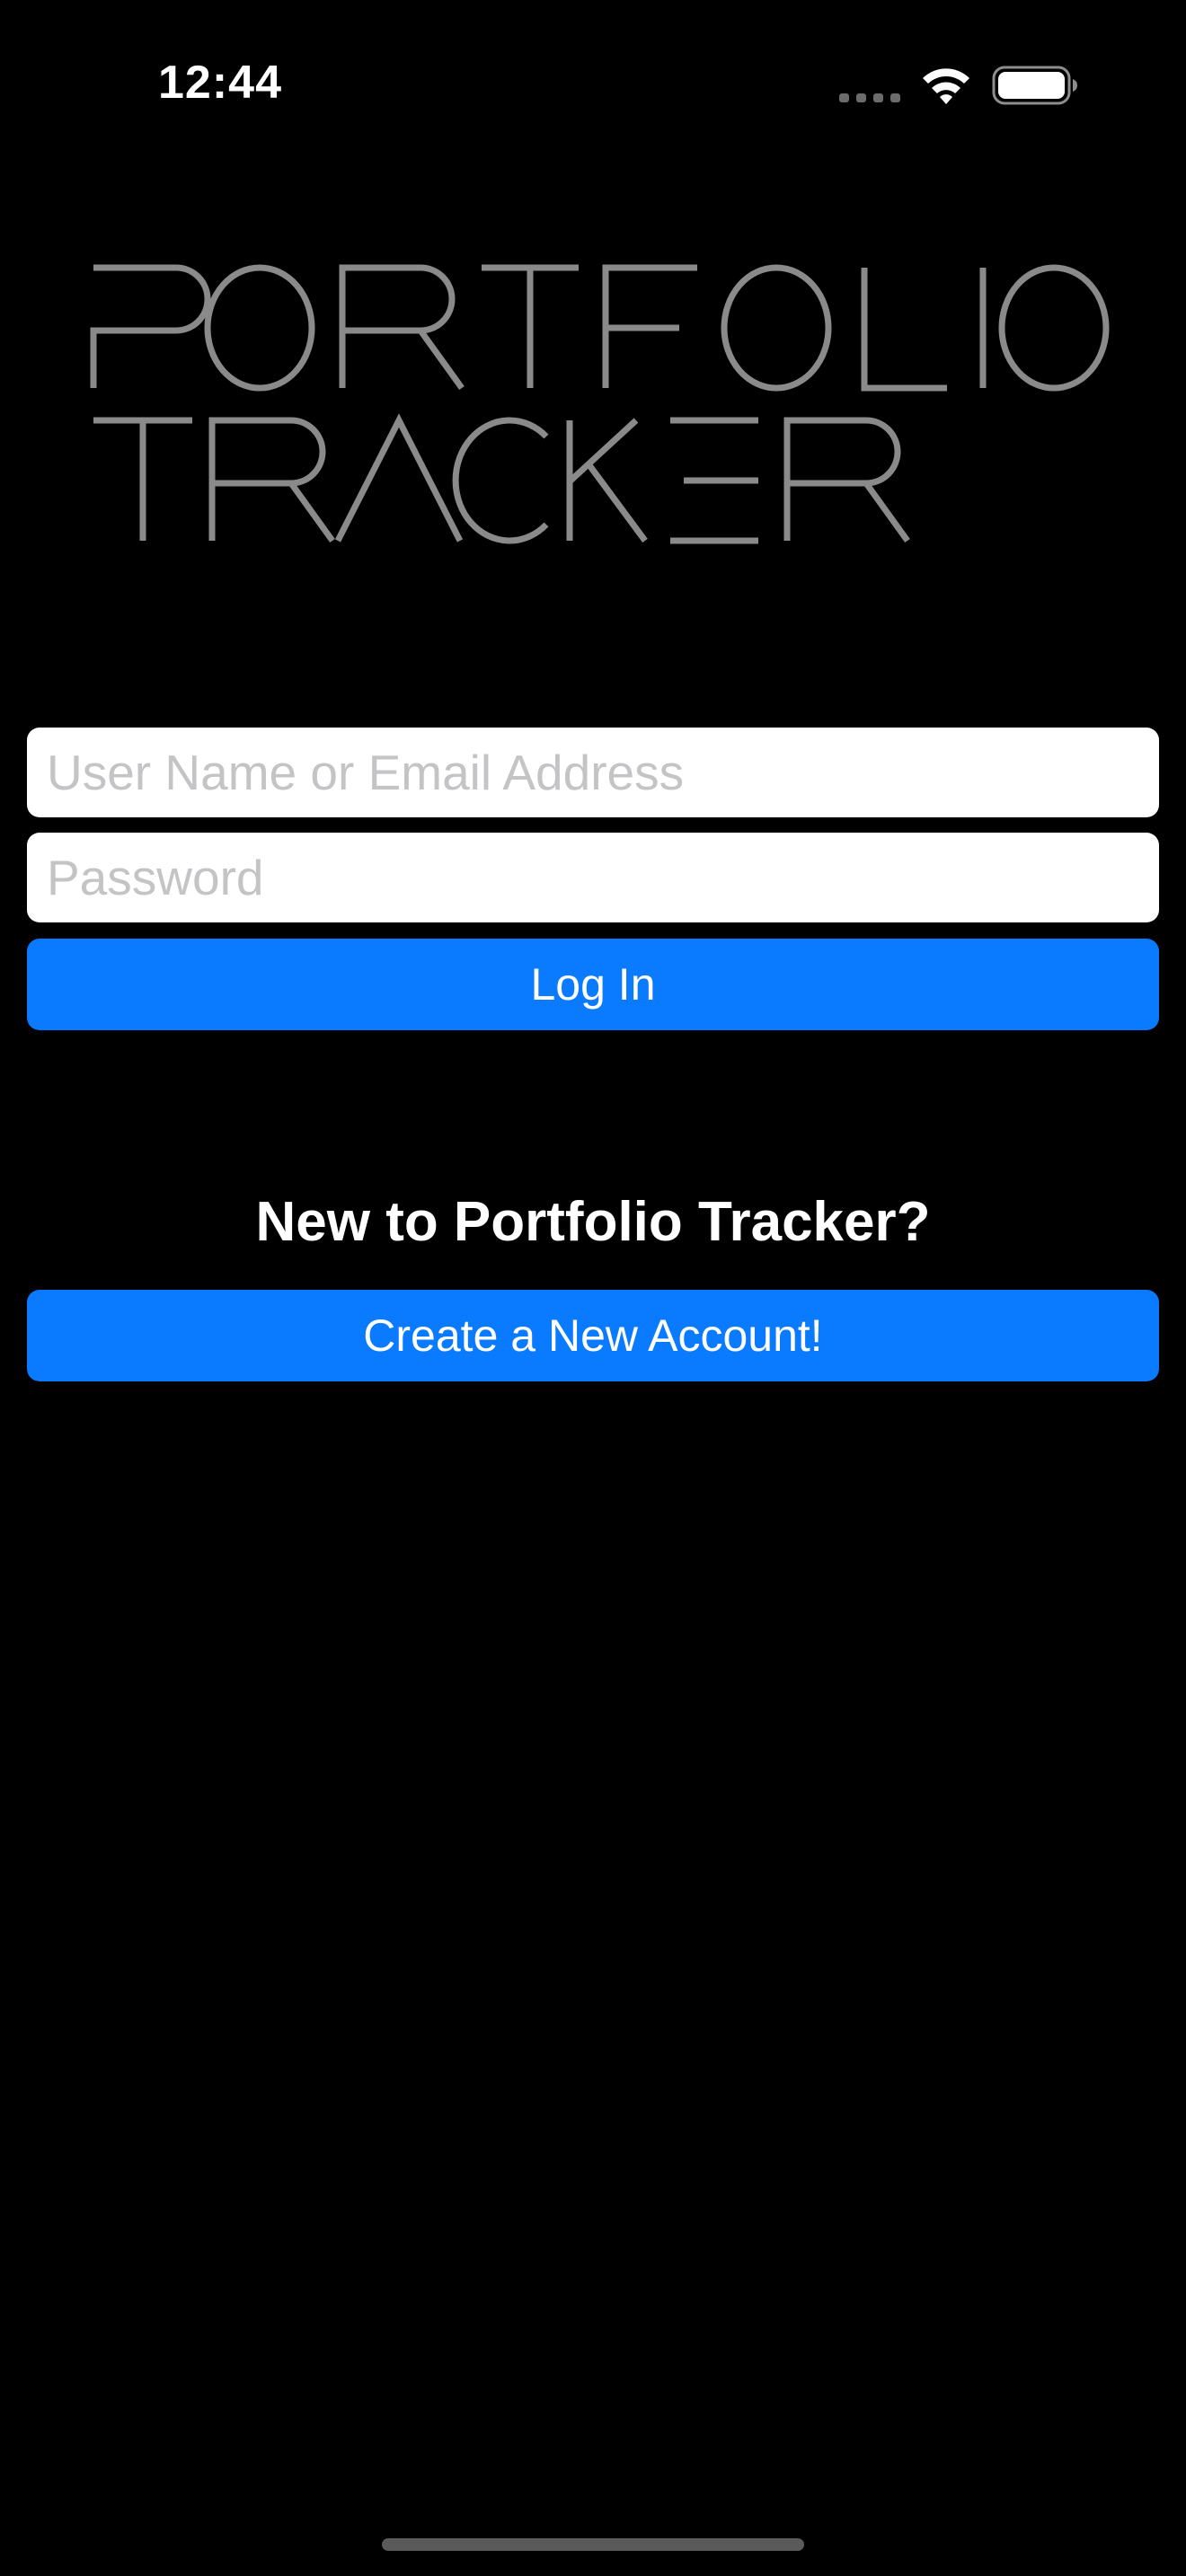  Describe the element at coordinates (869, 97) in the screenshot. I see `cellular-signal-icon` at that location.